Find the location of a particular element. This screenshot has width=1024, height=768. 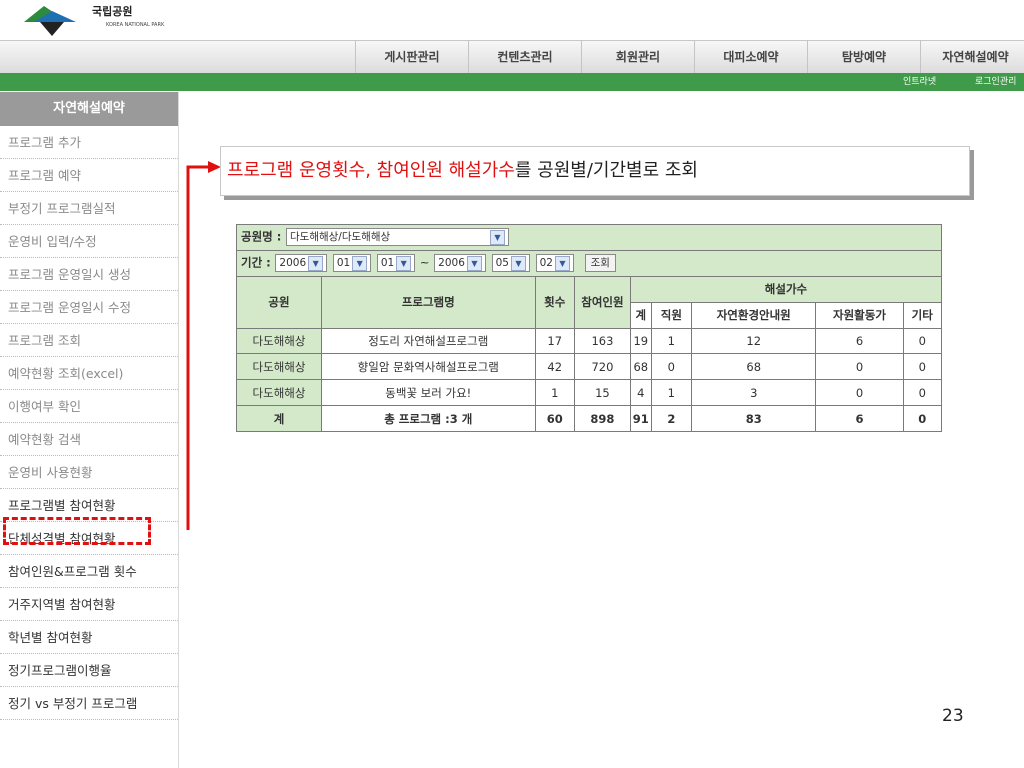

header-guides: 해설가수 is located at coordinates (786, 289).